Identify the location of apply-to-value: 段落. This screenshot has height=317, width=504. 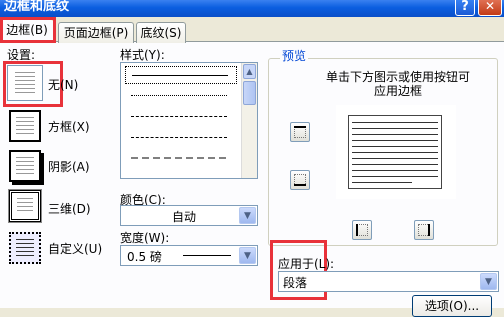
(295, 283).